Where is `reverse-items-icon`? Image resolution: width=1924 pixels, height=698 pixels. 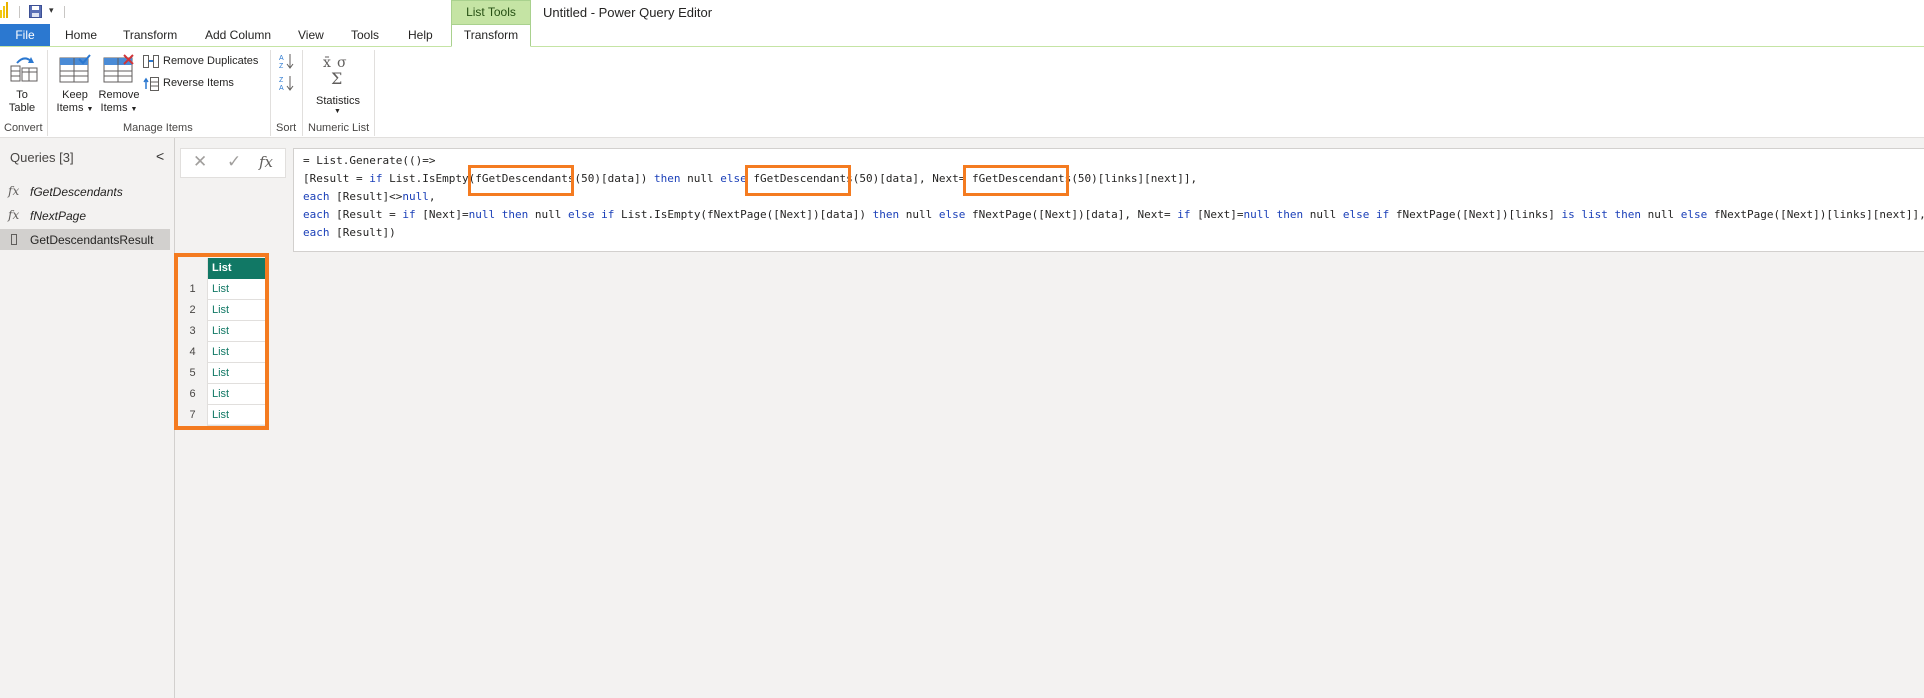
reverse-items-icon is located at coordinates (151, 84).